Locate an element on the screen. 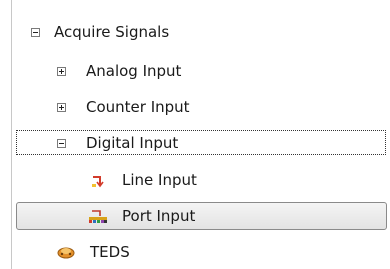 This screenshot has height=269, width=390. teds-icon is located at coordinates (66, 252).